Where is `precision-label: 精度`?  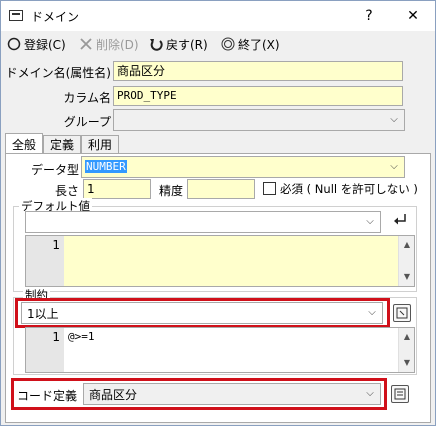 precision-label: 精度 is located at coordinates (170, 191).